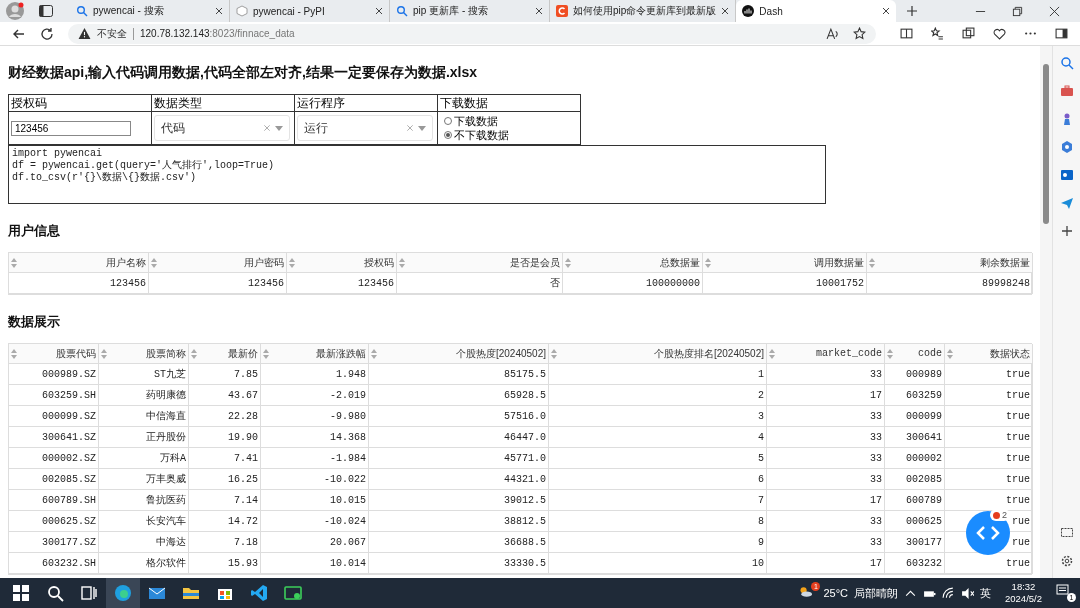  I want to click on column-header: 授权码, so click(342, 263).